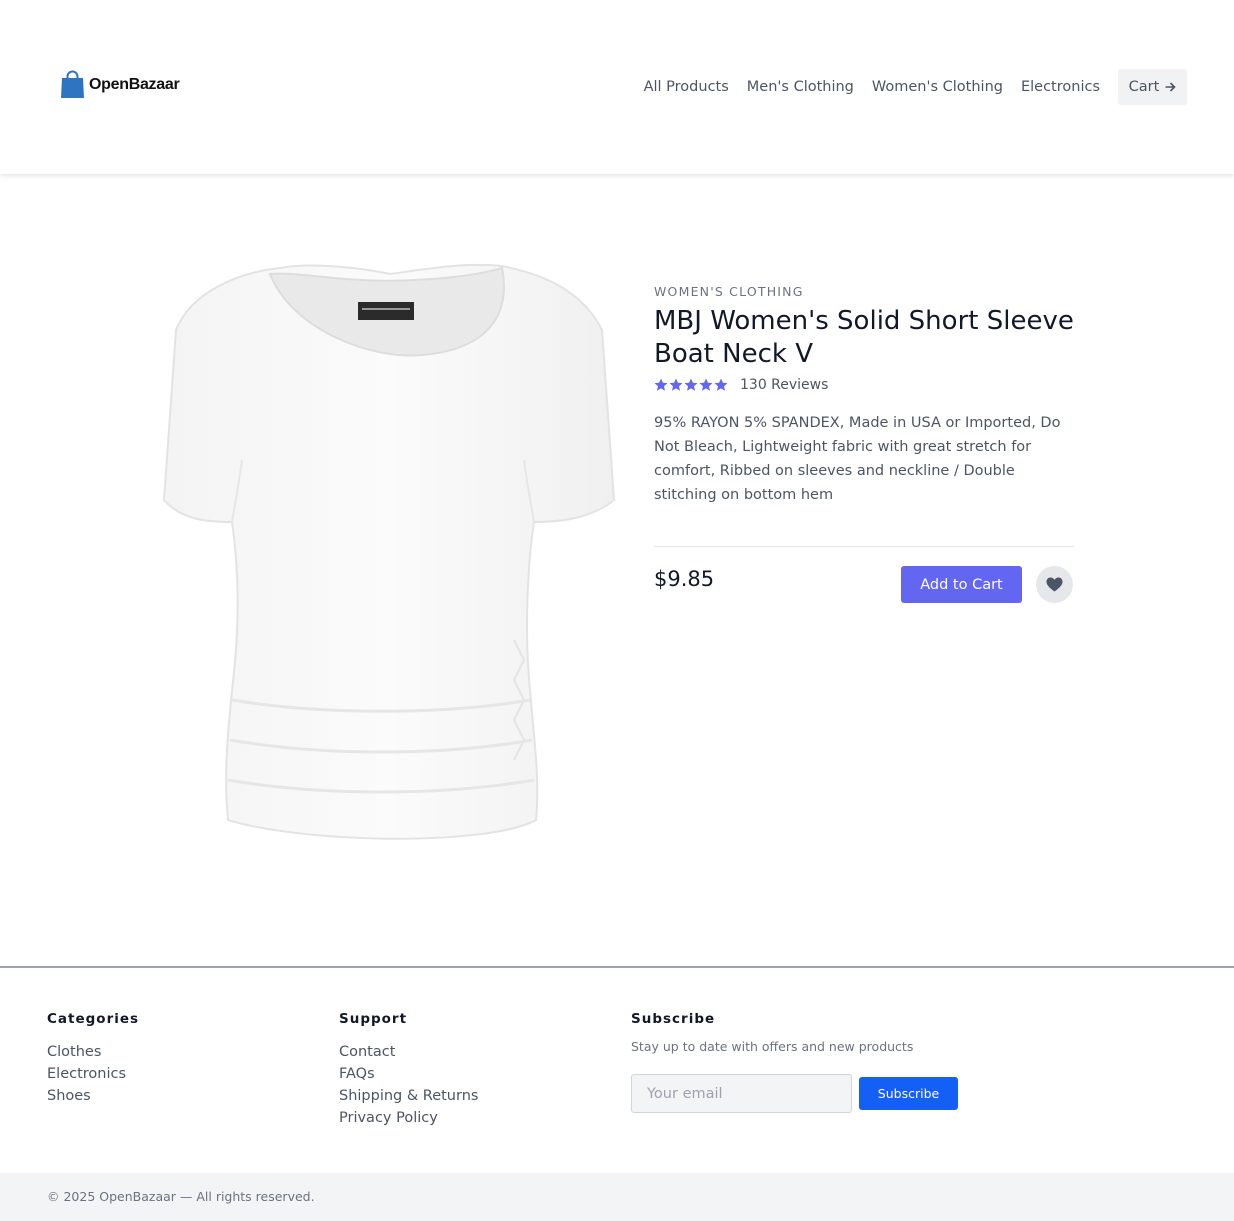 This screenshot has width=1234, height=1221. Describe the element at coordinates (1144, 87) in the screenshot. I see `cart-label: Cart` at that location.